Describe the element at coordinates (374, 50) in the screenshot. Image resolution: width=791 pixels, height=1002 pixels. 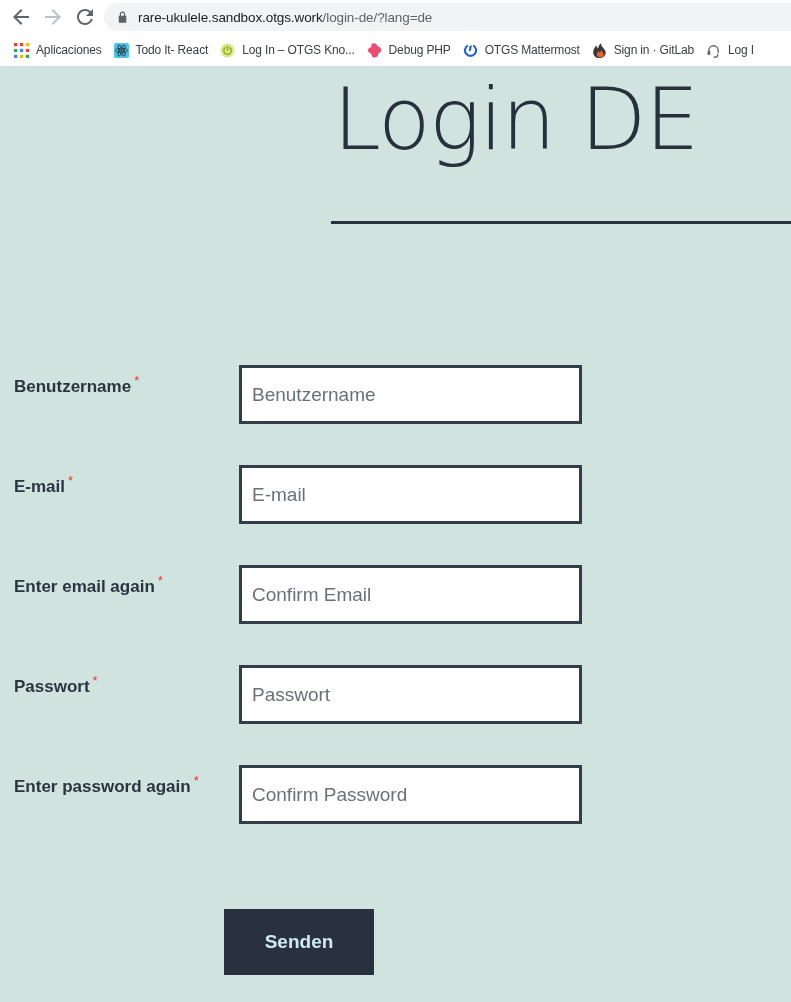
I see `blob-icon` at that location.